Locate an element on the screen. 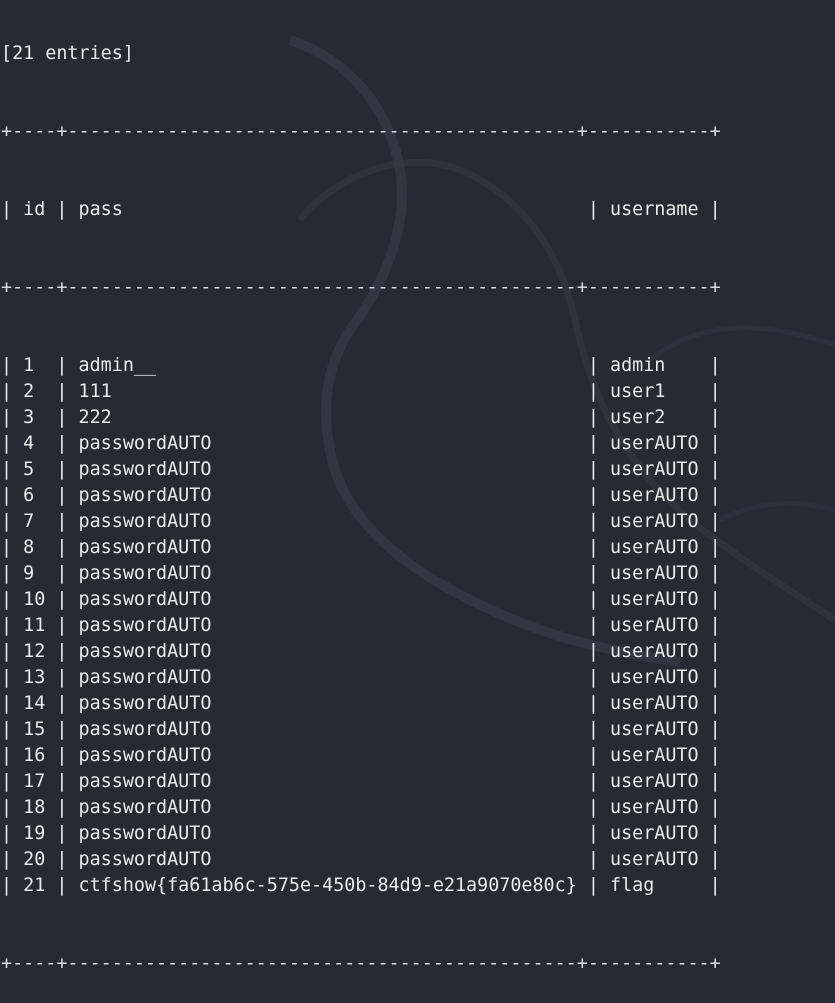 This screenshot has width=835, height=1003. table-row: | 7 | passwordAUTO | userAUTO | is located at coordinates (361, 521).